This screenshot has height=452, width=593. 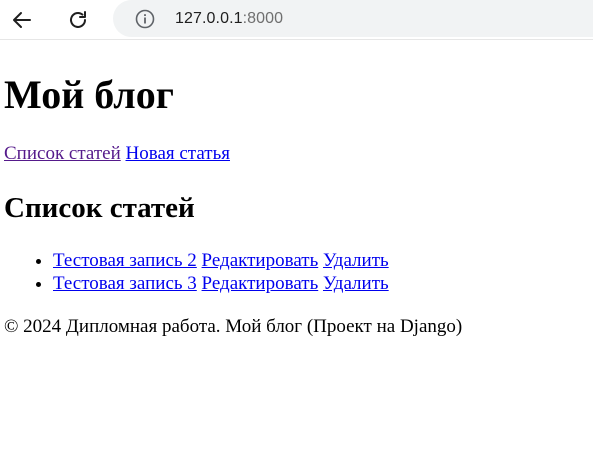 I want to click on top-navigation: Список статей Новая статья, so click(x=117, y=154).